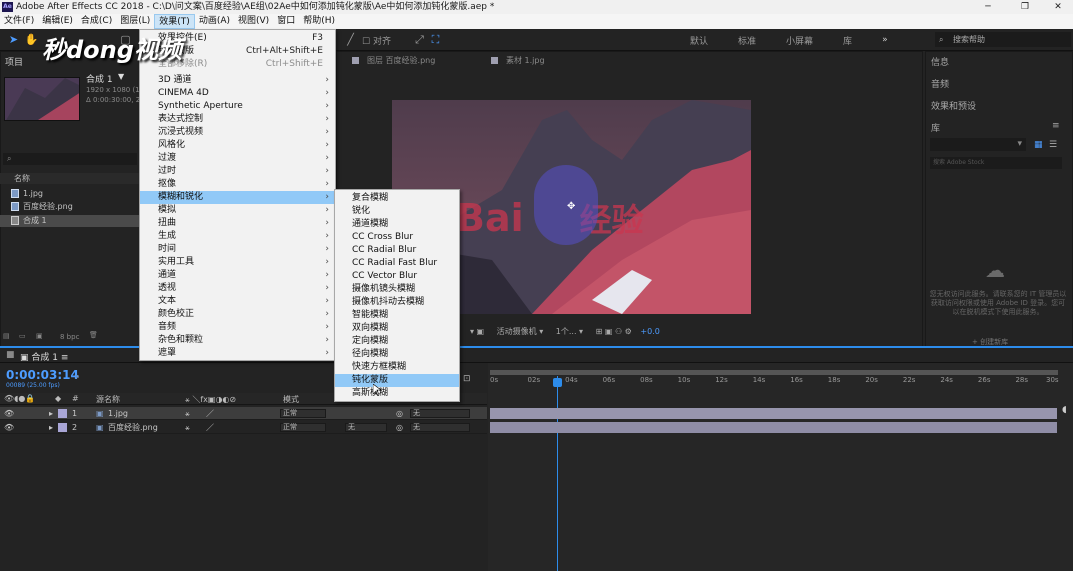  I want to click on toggle-mask-icon: ▾ ▣, so click(477, 331).